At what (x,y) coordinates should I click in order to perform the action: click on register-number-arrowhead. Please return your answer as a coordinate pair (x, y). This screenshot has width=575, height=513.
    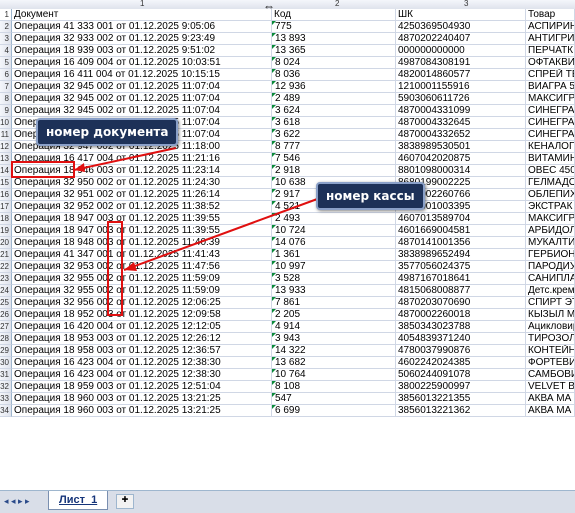
    Looking at the image, I should click on (130, 266).